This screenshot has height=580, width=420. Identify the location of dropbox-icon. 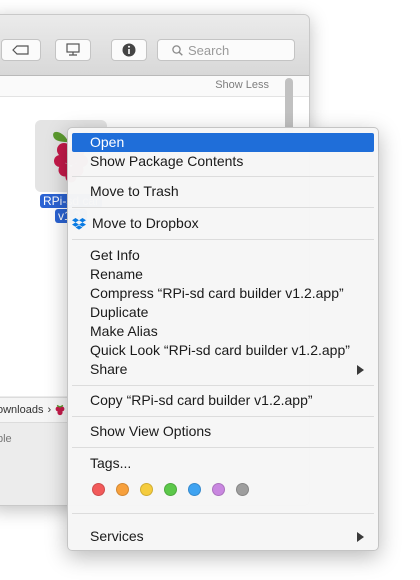
(79, 224).